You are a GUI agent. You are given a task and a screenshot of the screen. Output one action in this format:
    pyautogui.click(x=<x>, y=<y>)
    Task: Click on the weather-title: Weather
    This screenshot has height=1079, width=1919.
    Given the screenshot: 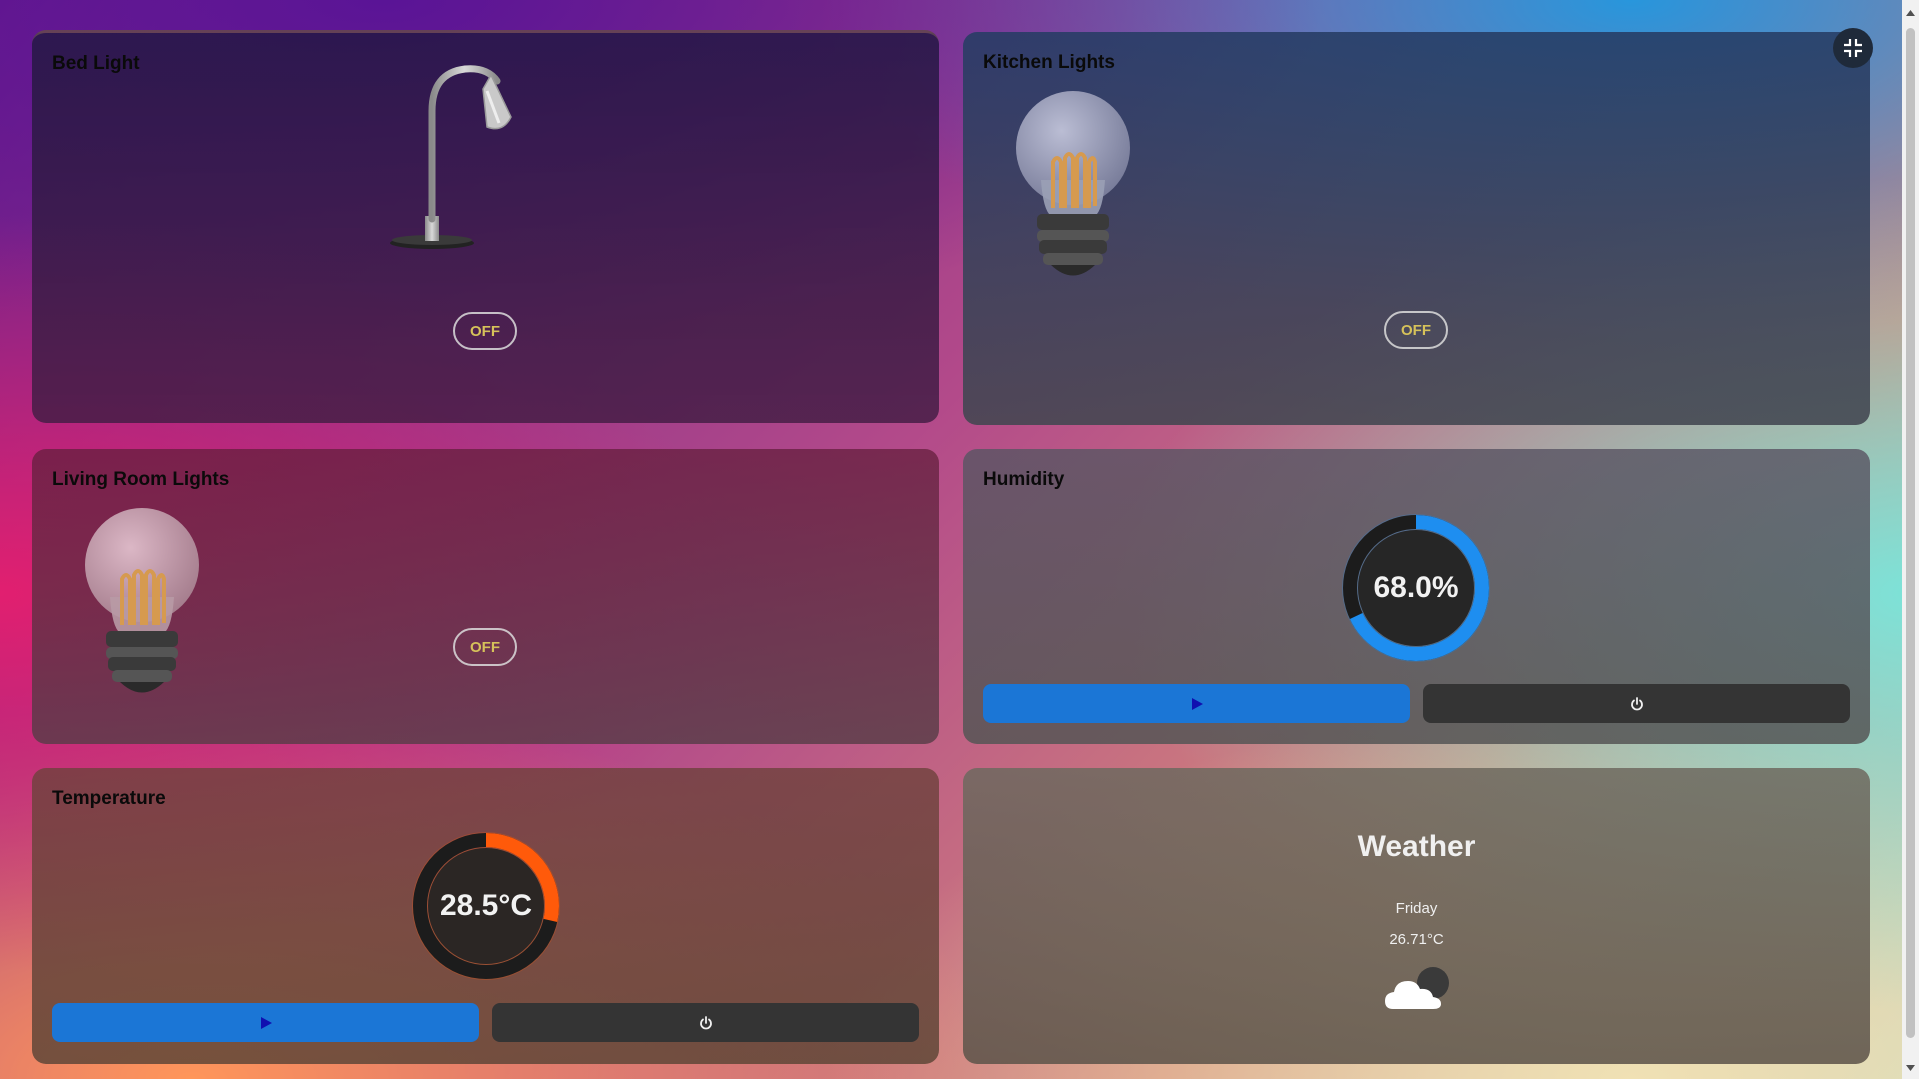 What is the action you would take?
    pyautogui.click(x=1416, y=846)
    